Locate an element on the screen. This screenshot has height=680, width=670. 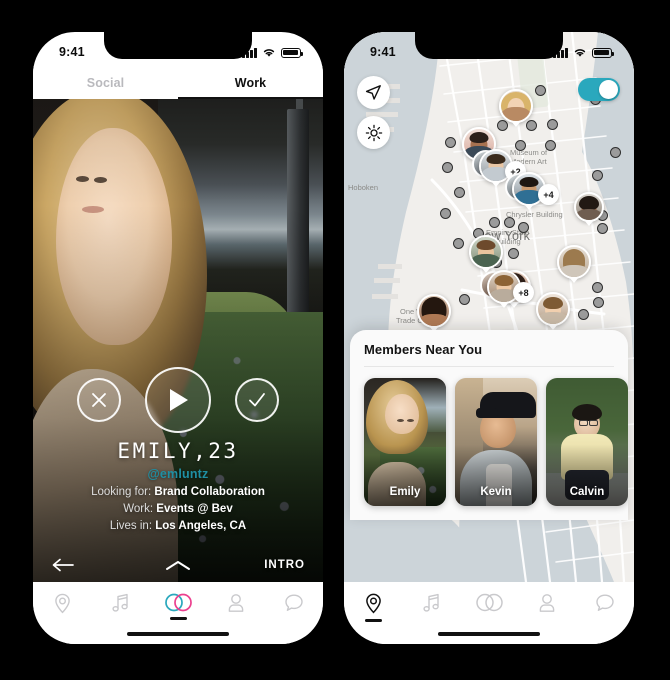
looking-for-value: Brand Collaboration is located at coordinates (209, 492).